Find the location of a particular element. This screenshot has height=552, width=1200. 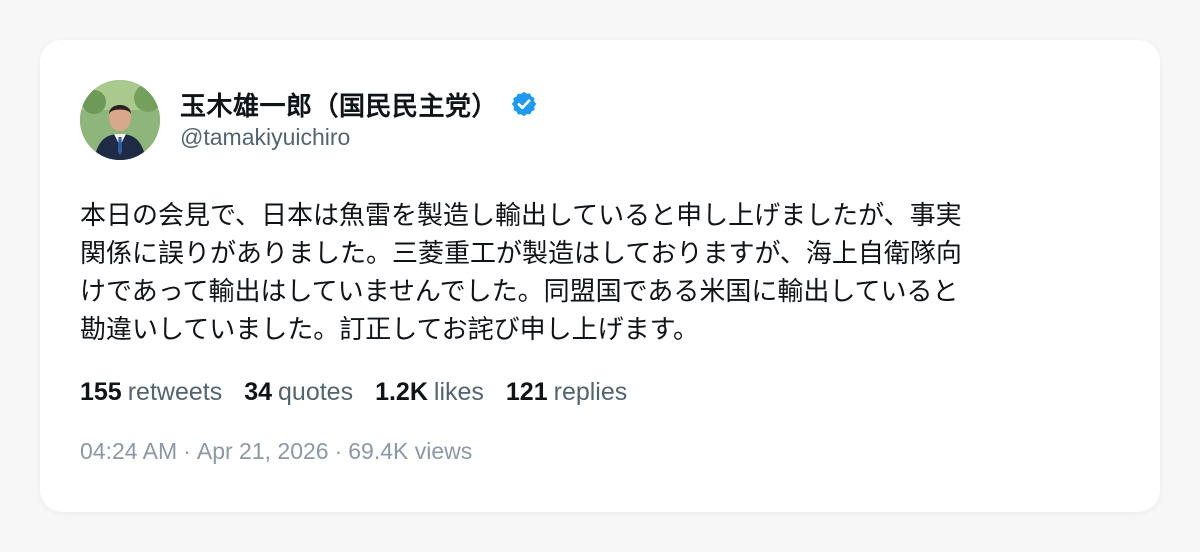

replies-stat: 121 replies is located at coordinates (566, 392).